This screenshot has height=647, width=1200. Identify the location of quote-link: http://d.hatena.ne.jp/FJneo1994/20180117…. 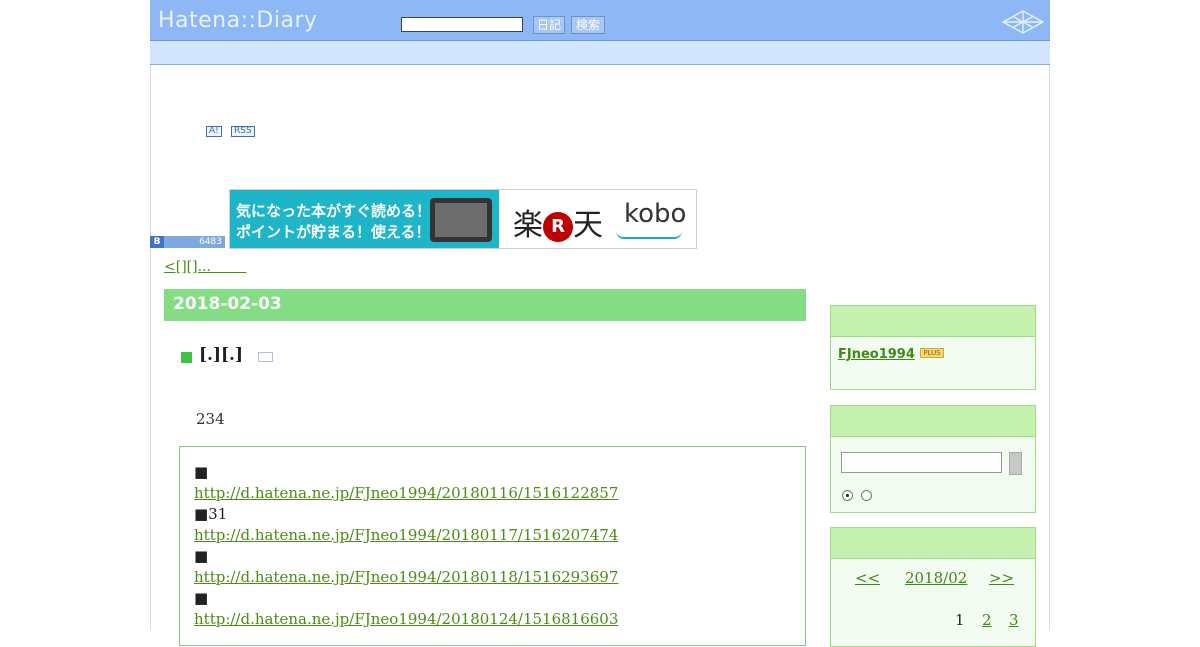
(406, 535).